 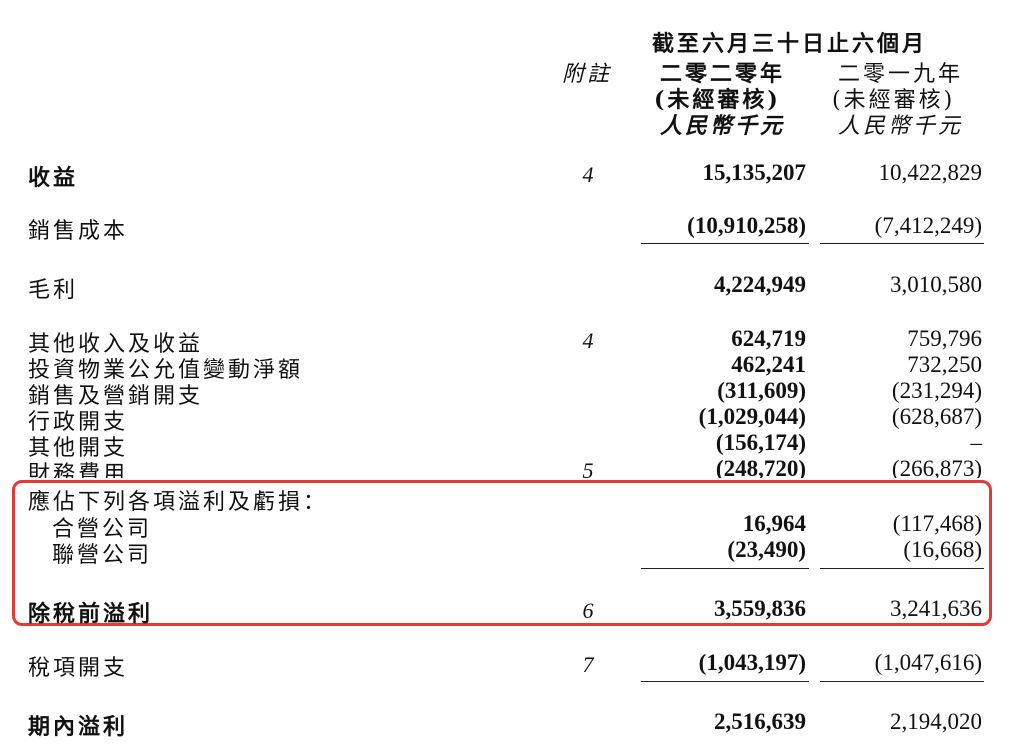 I want to click on row-value-2020-revenue: 15,135,207, so click(x=754, y=172).